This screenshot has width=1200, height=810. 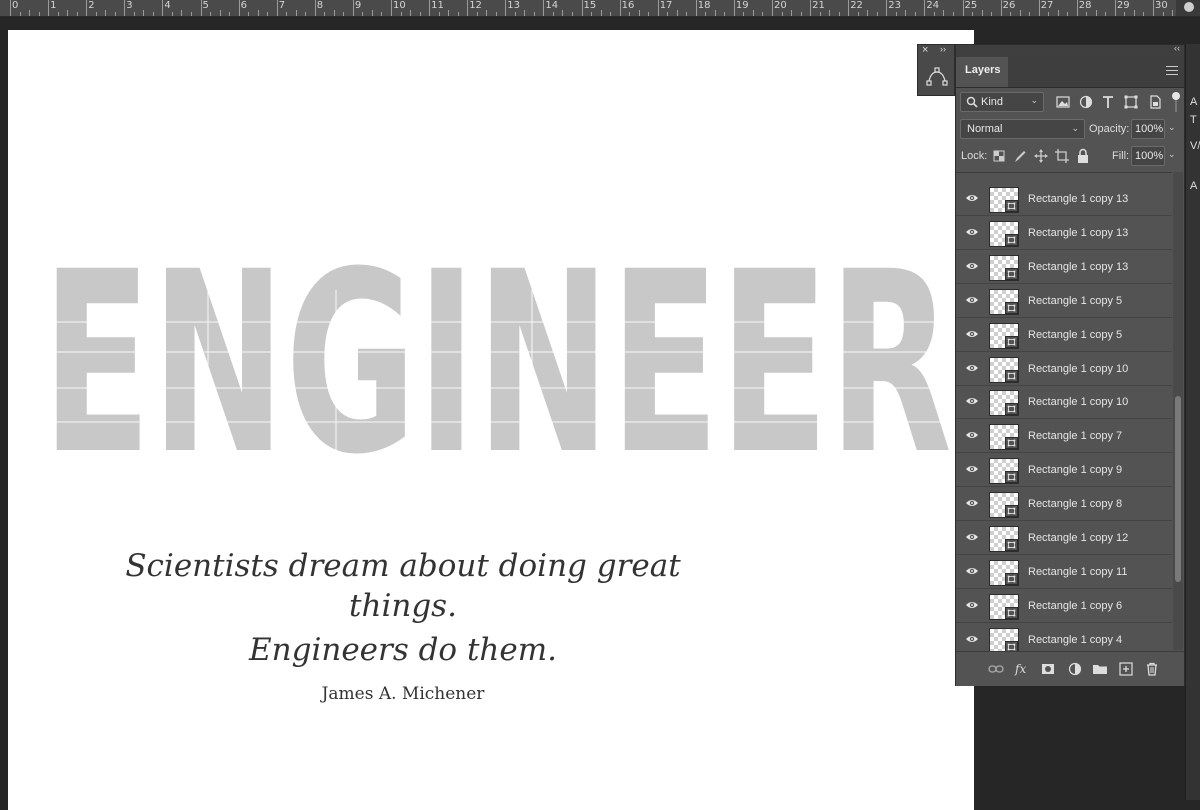 What do you see at coordinates (1041, 156) in the screenshot?
I see `lock-position-icon` at bounding box center [1041, 156].